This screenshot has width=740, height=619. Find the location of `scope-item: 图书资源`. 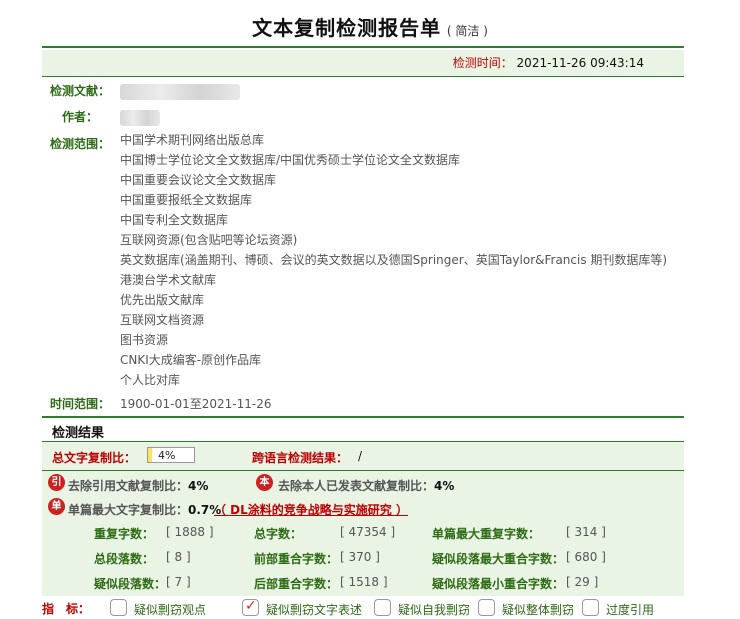

scope-item: 图书资源 is located at coordinates (144, 340).